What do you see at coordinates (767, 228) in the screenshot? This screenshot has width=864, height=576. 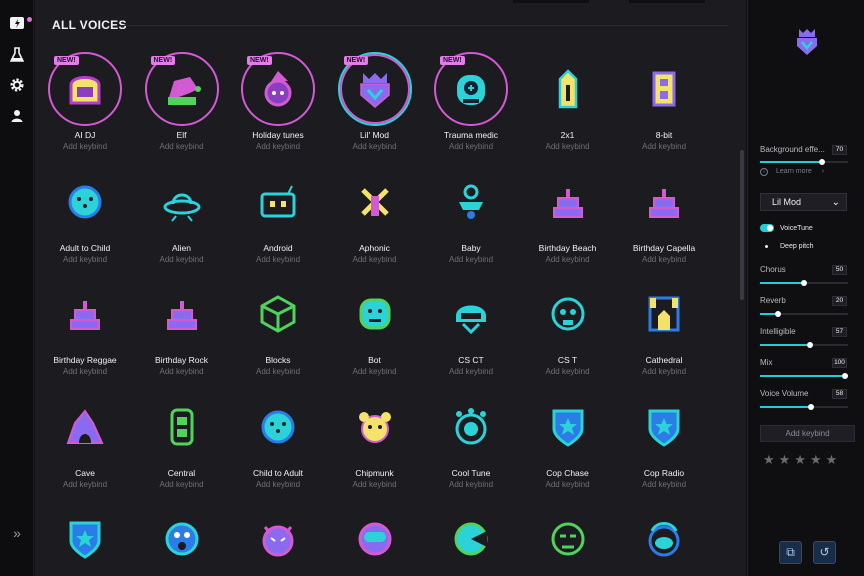 I see `voicetune-toggle` at bounding box center [767, 228].